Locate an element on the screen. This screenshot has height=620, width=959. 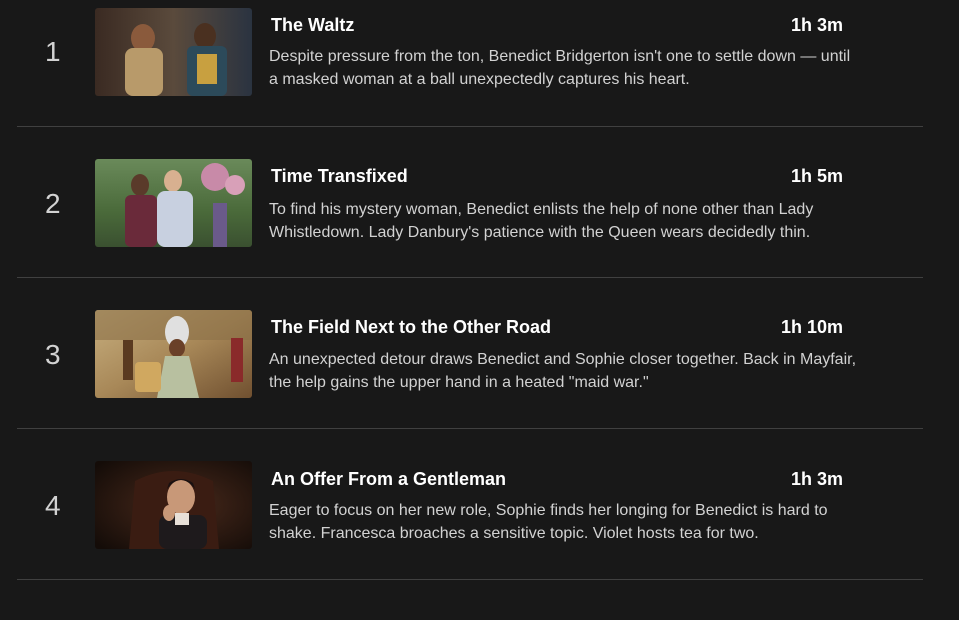
episode-number: 2 is located at coordinates (53, 203).